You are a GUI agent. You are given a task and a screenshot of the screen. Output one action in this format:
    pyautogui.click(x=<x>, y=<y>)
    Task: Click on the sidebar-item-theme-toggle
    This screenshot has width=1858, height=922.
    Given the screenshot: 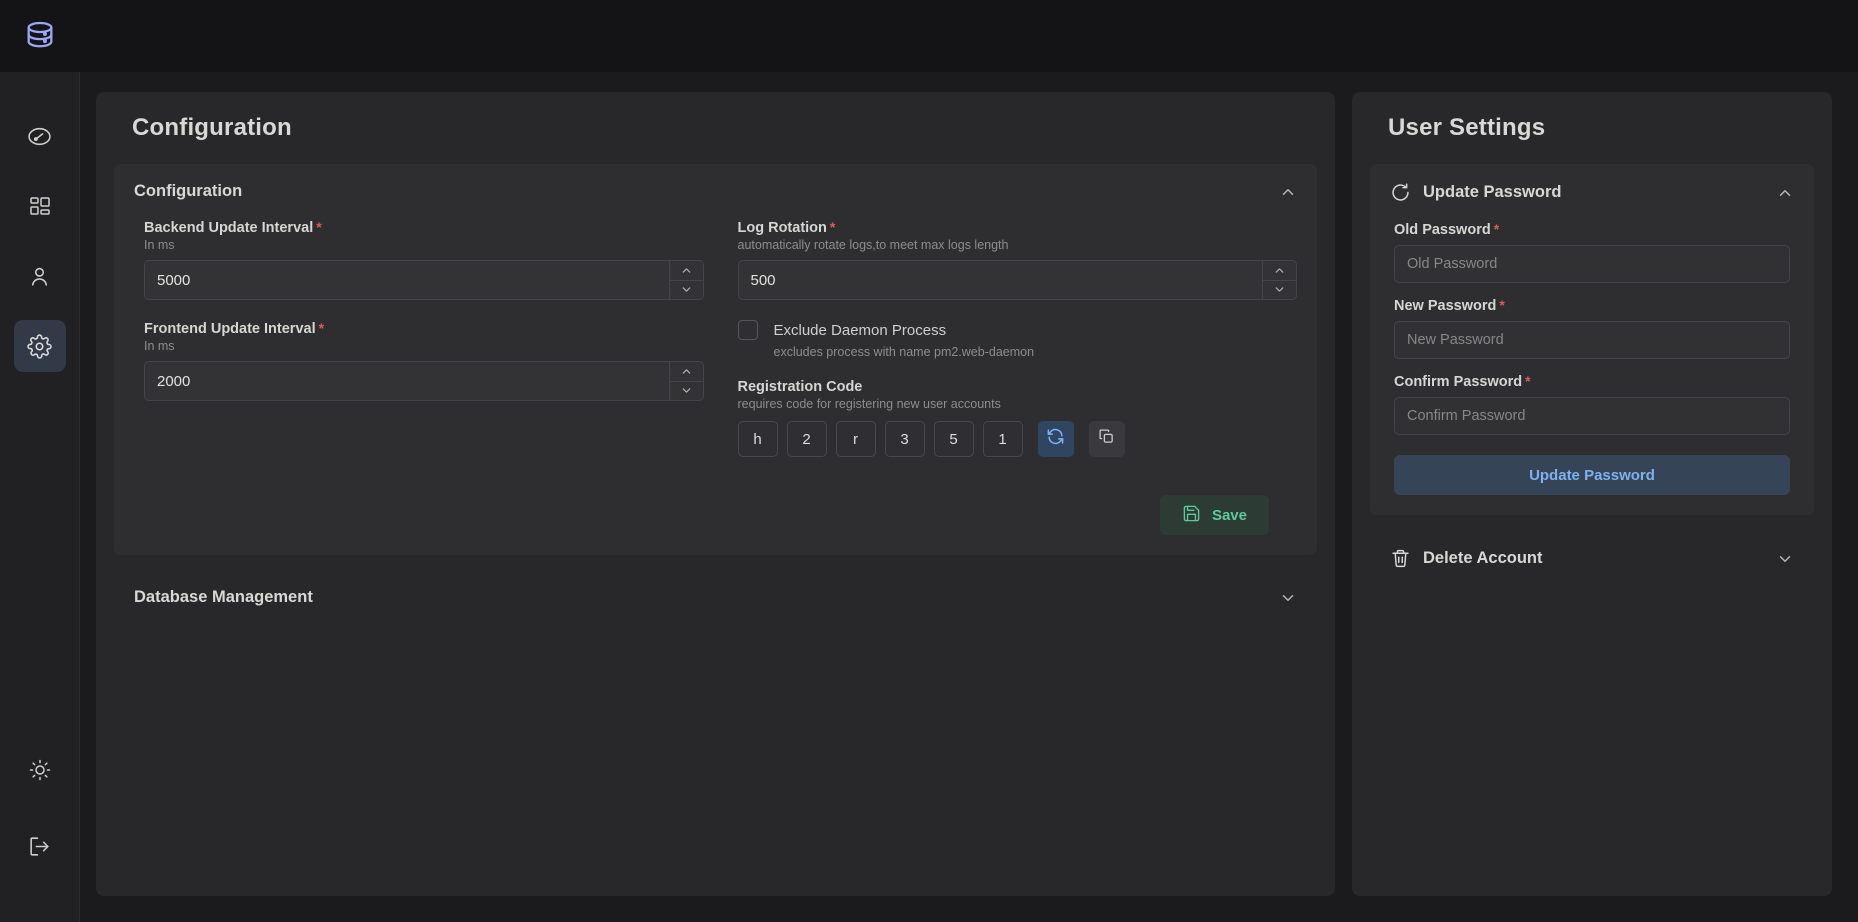 What is the action you would take?
    pyautogui.click(x=40, y=770)
    